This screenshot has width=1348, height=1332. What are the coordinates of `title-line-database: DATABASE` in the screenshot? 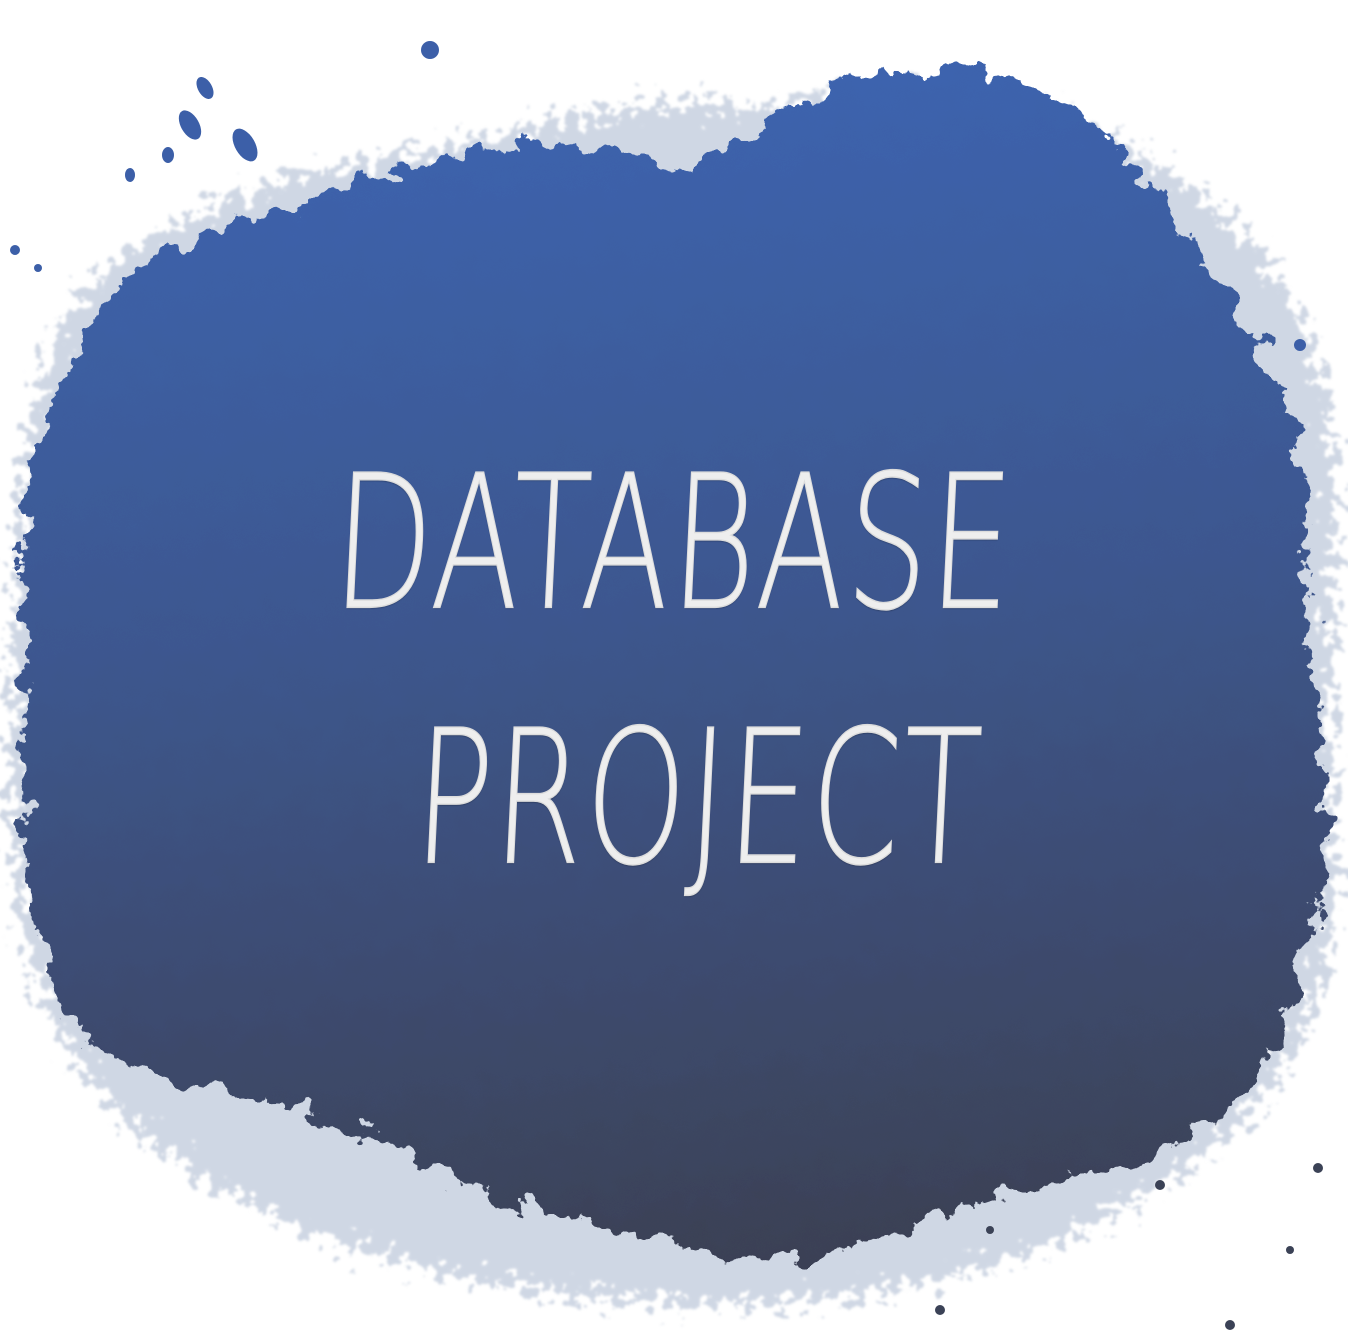 It's located at (674, 544).